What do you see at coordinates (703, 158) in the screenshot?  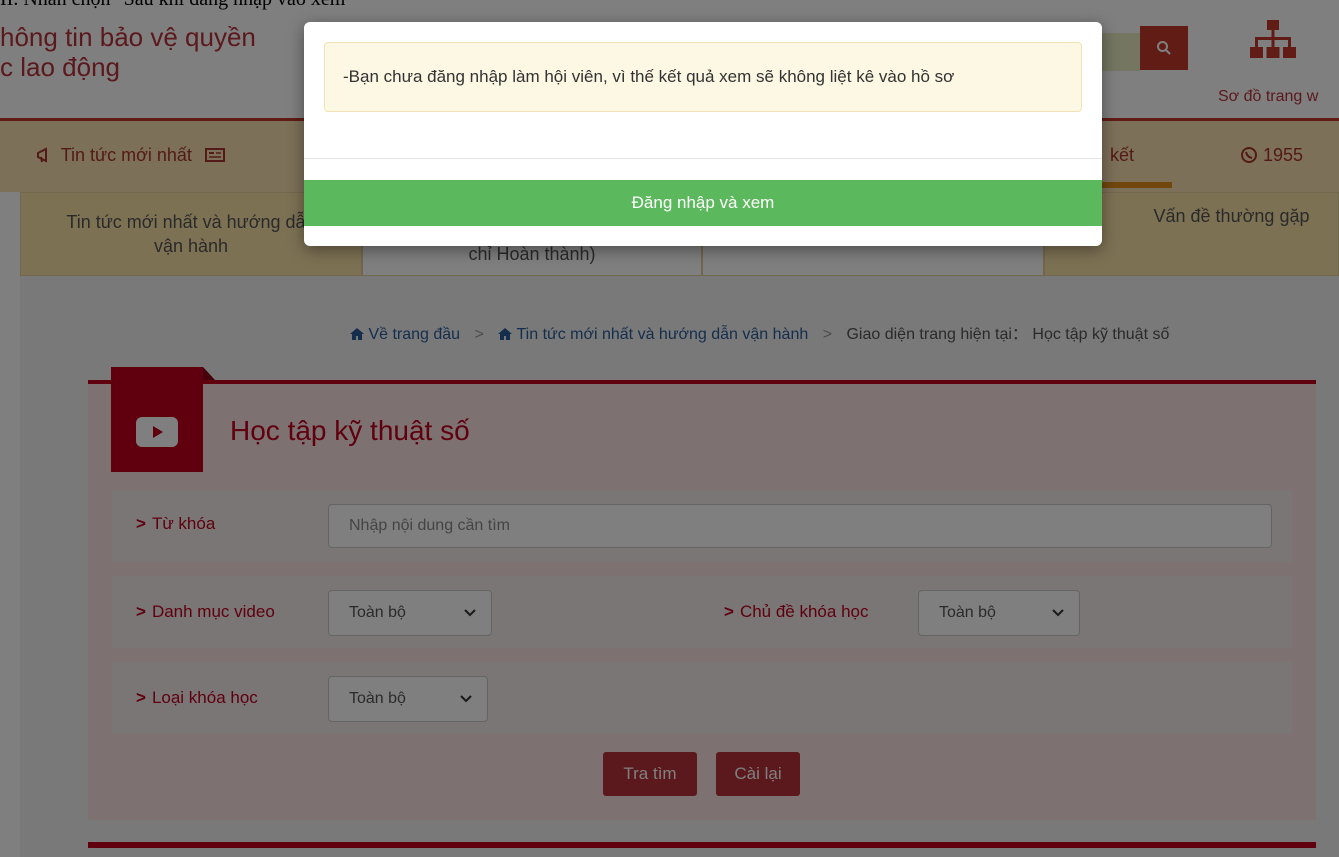 I see `modal-divider` at bounding box center [703, 158].